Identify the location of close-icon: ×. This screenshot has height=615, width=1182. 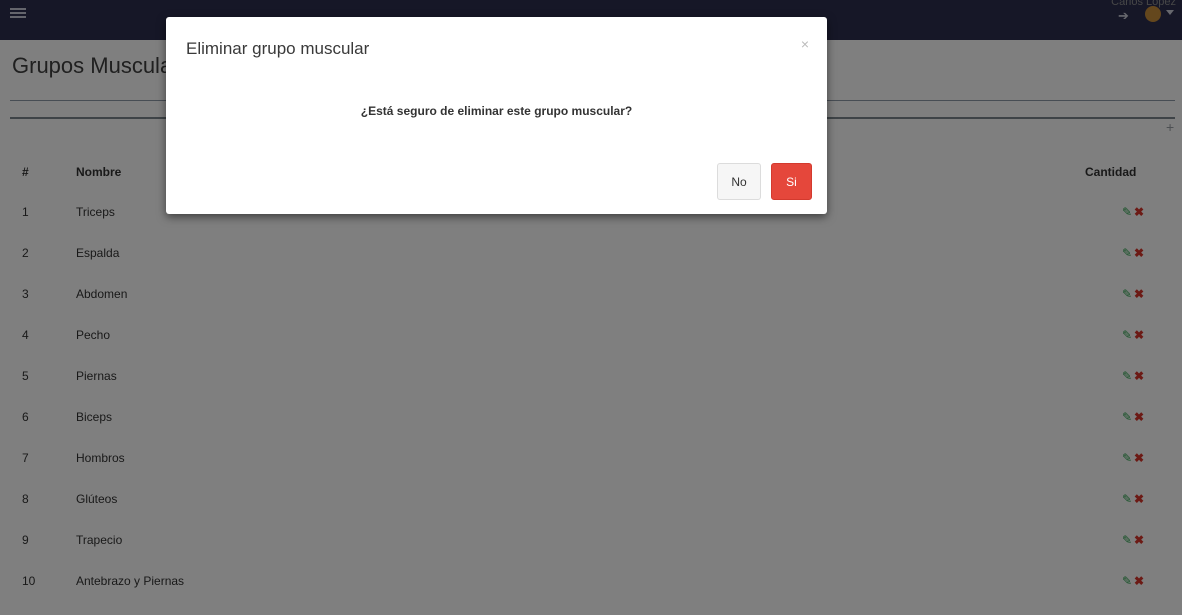
(805, 44).